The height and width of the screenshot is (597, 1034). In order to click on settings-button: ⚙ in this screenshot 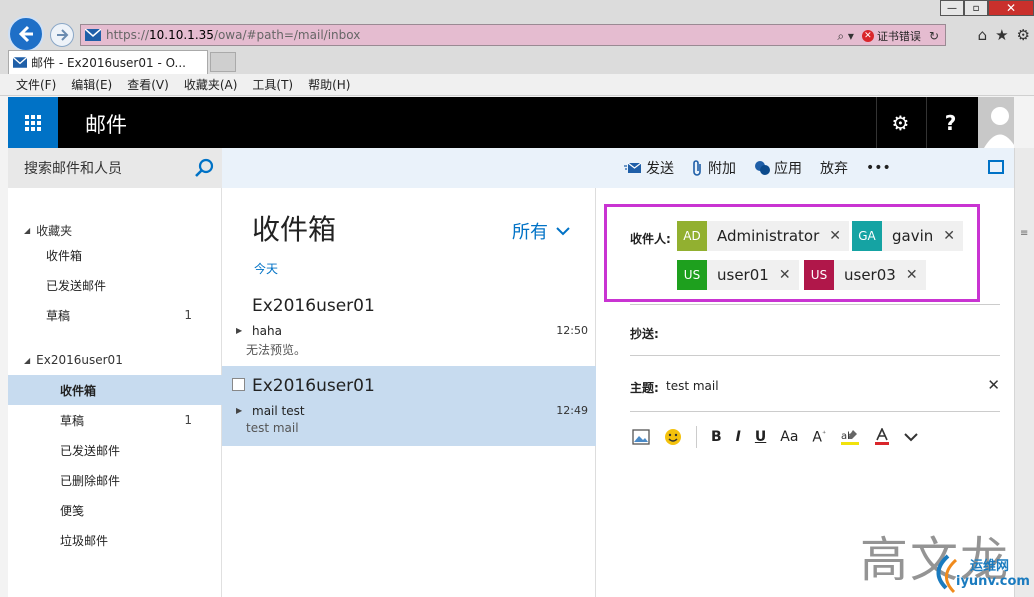, I will do `click(900, 122)`.